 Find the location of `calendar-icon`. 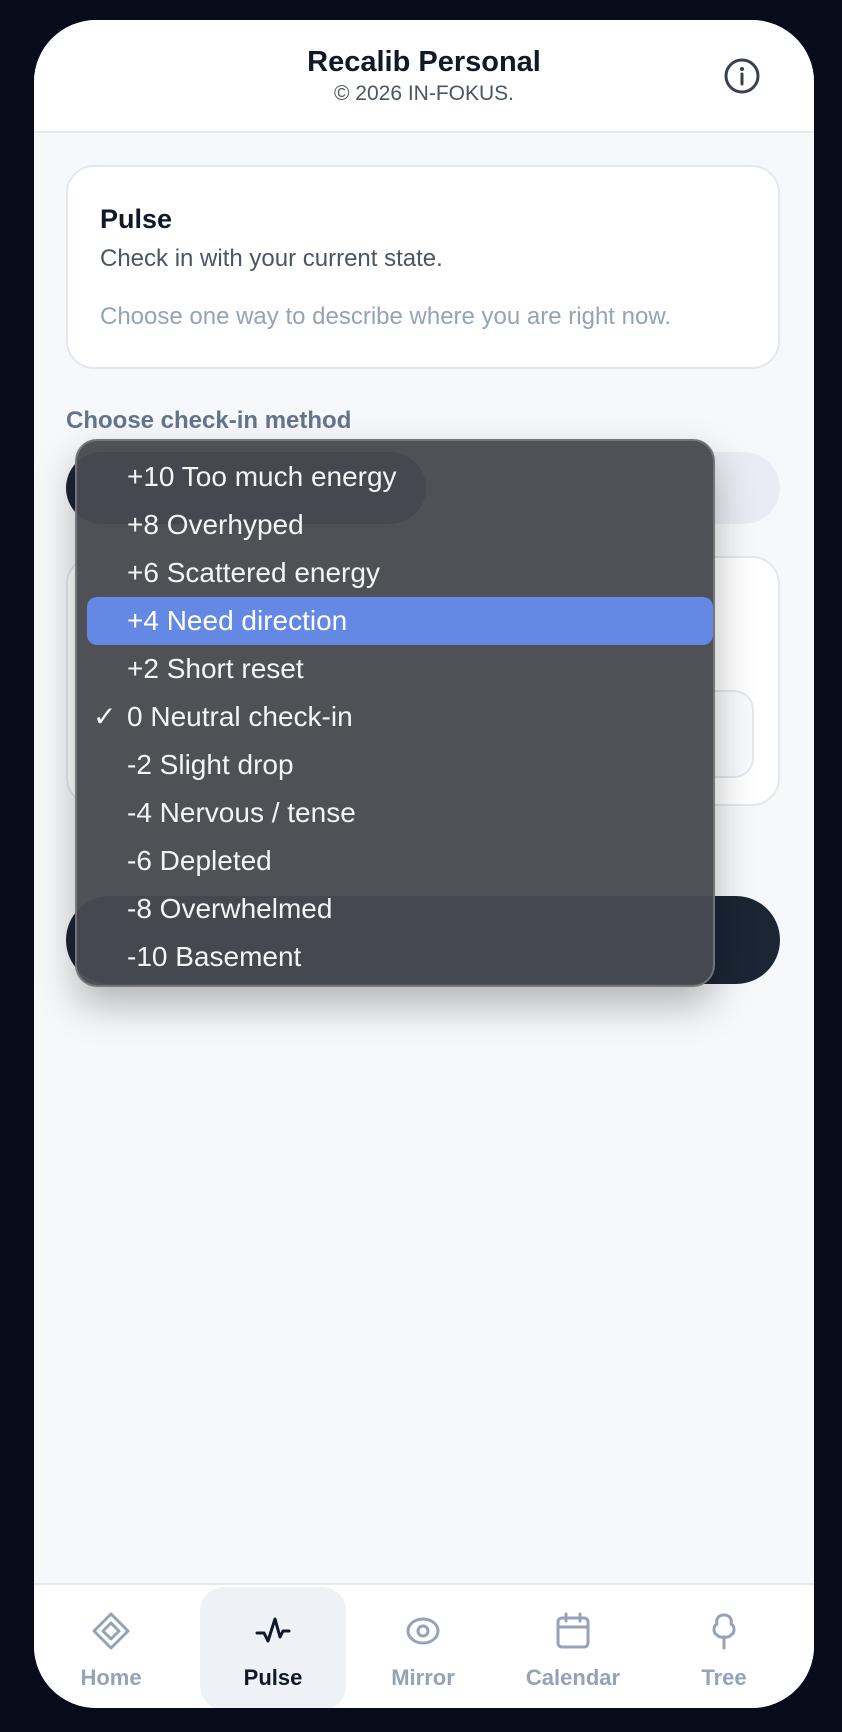

calendar-icon is located at coordinates (573, 1630).